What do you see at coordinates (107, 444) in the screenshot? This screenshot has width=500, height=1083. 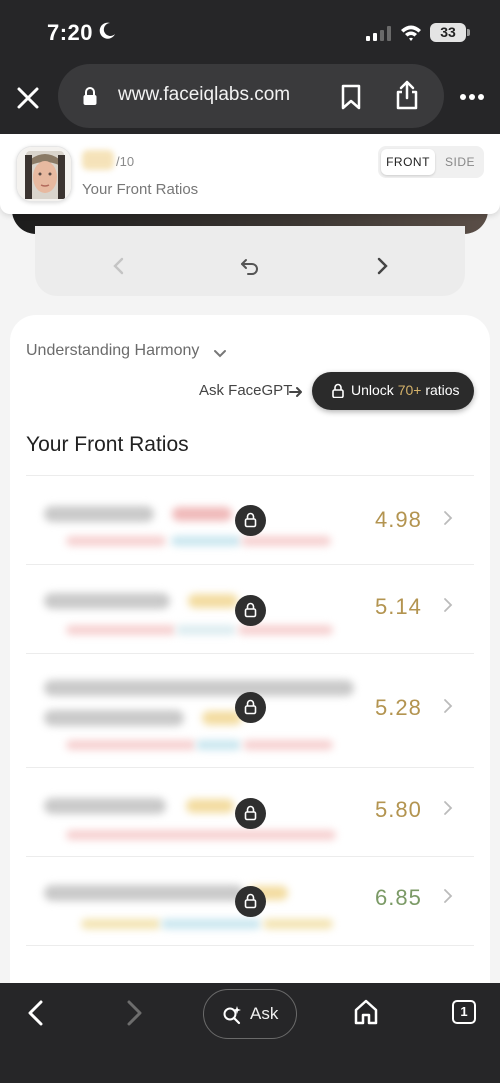 I see `section-title: Your Front Ratios` at bounding box center [107, 444].